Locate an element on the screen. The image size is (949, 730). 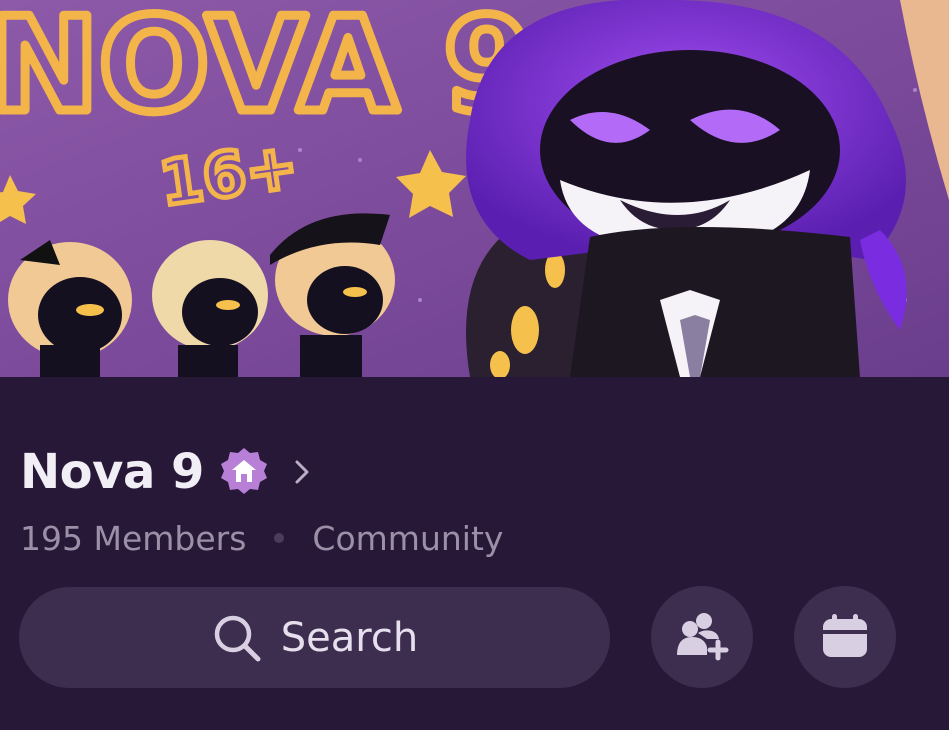
search-button: Search is located at coordinates (314, 637).